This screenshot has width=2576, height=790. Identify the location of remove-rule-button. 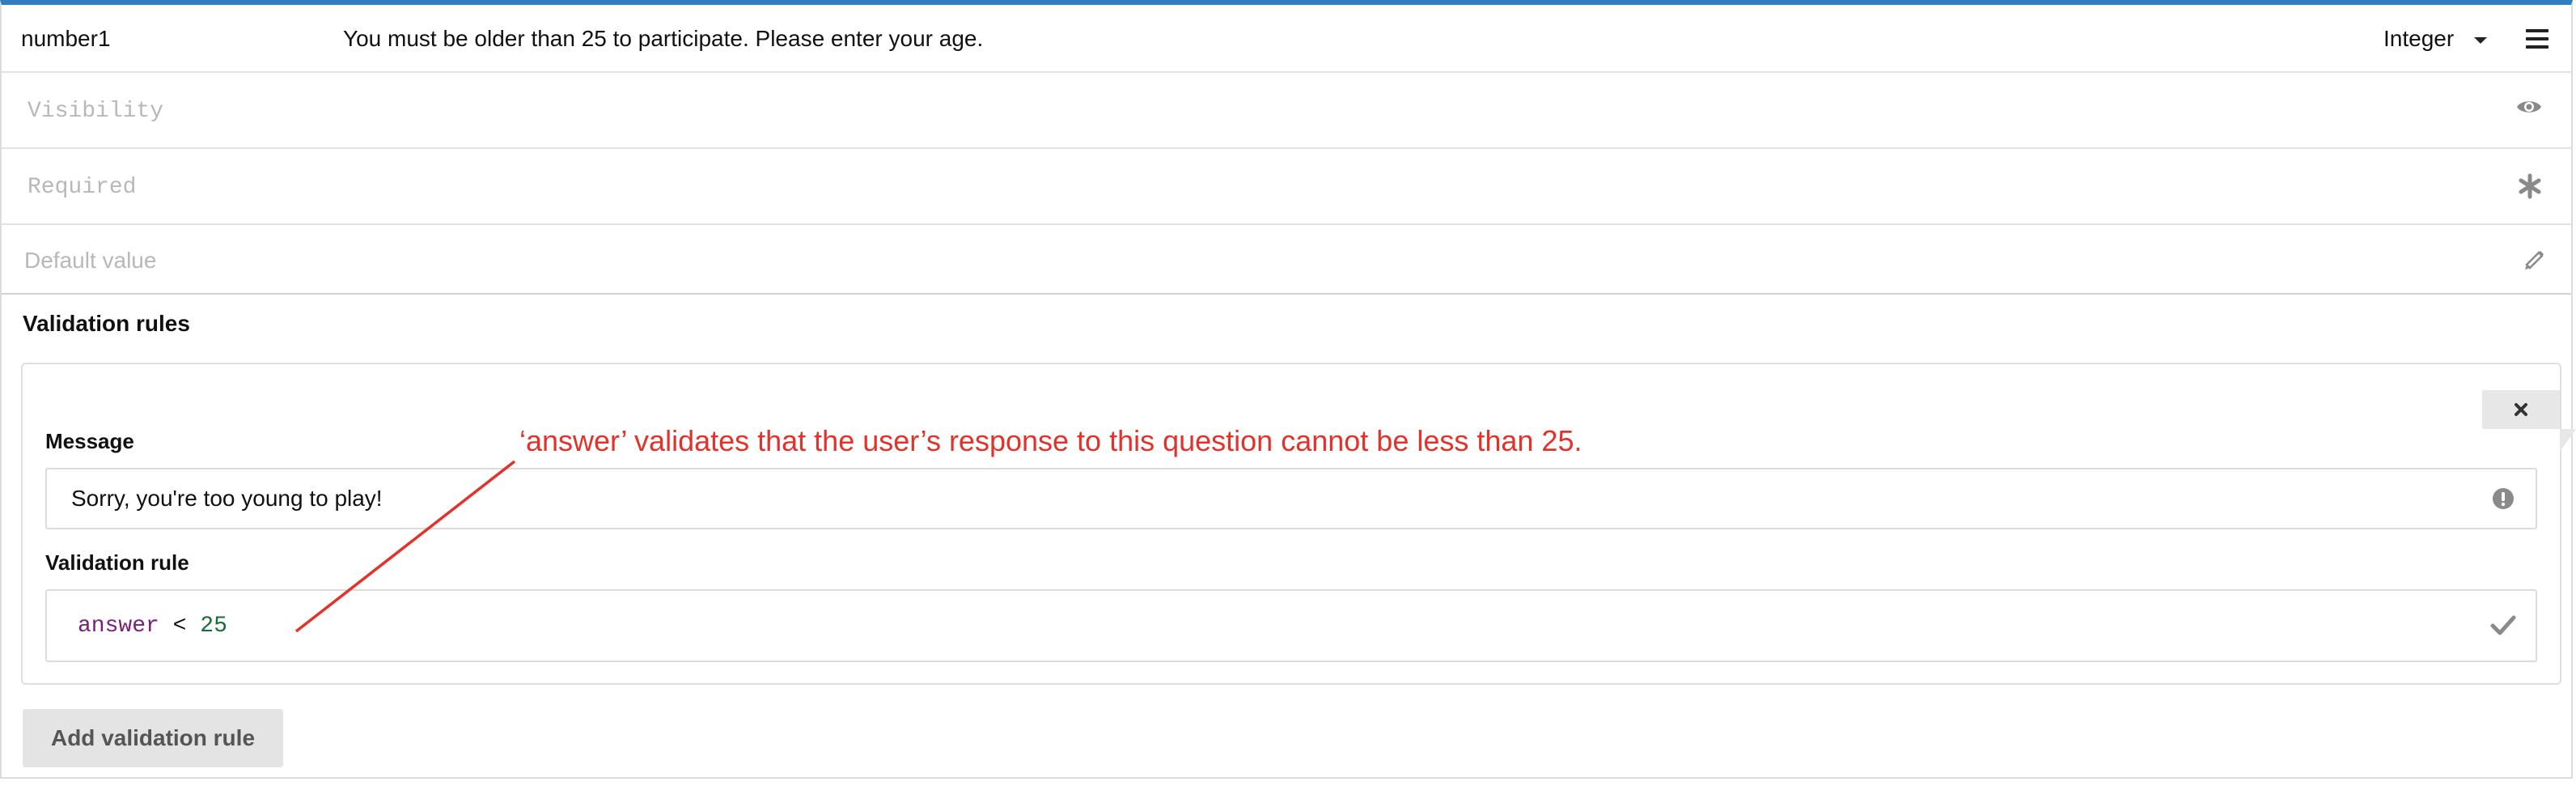
(2521, 409).